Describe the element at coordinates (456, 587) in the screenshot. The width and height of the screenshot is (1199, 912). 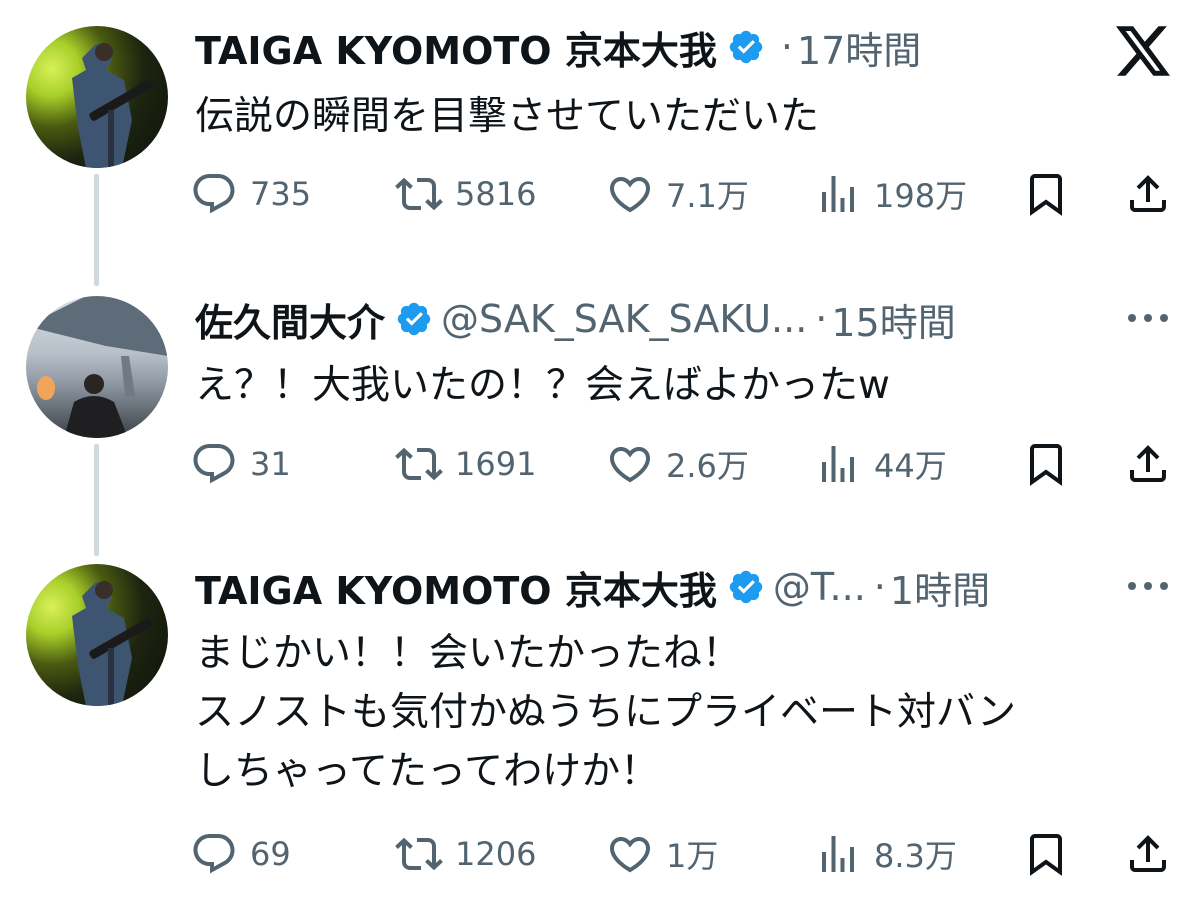
I see `display-name: TAIGA KYOMOTO 京本大我` at that location.